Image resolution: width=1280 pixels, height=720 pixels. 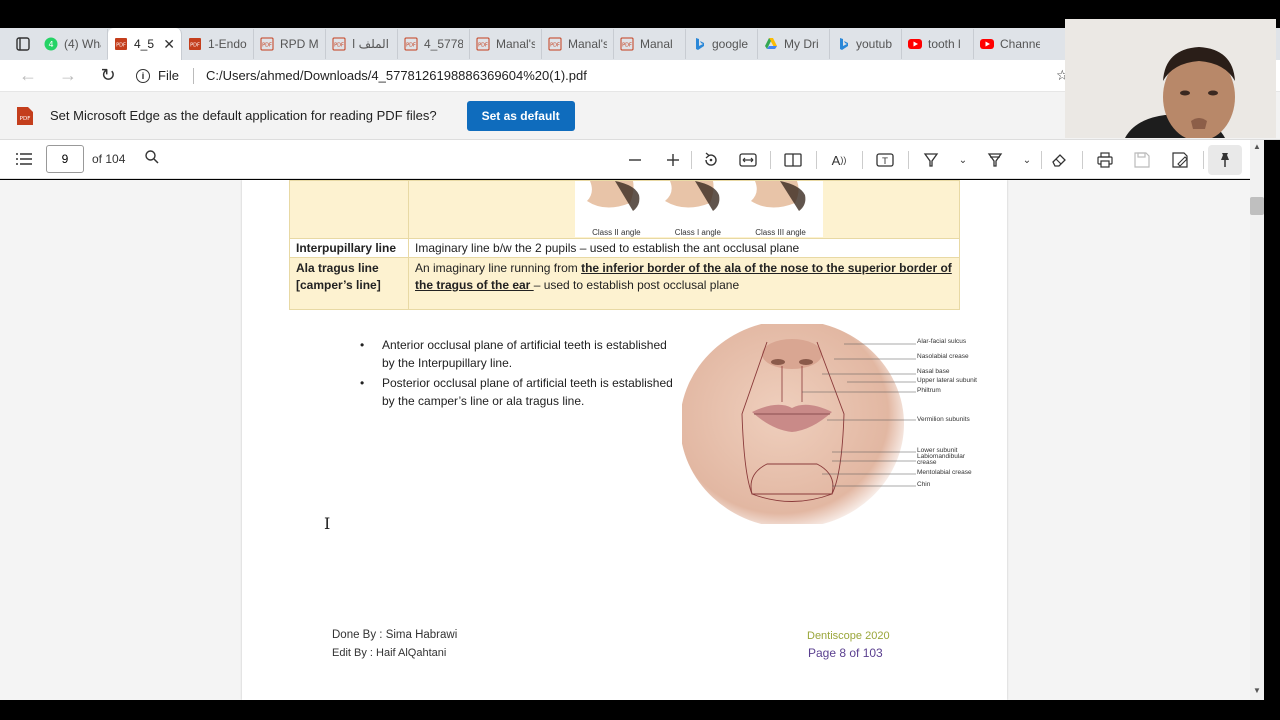 What do you see at coordinates (673, 160) in the screenshot?
I see `zoom-in-icon` at bounding box center [673, 160].